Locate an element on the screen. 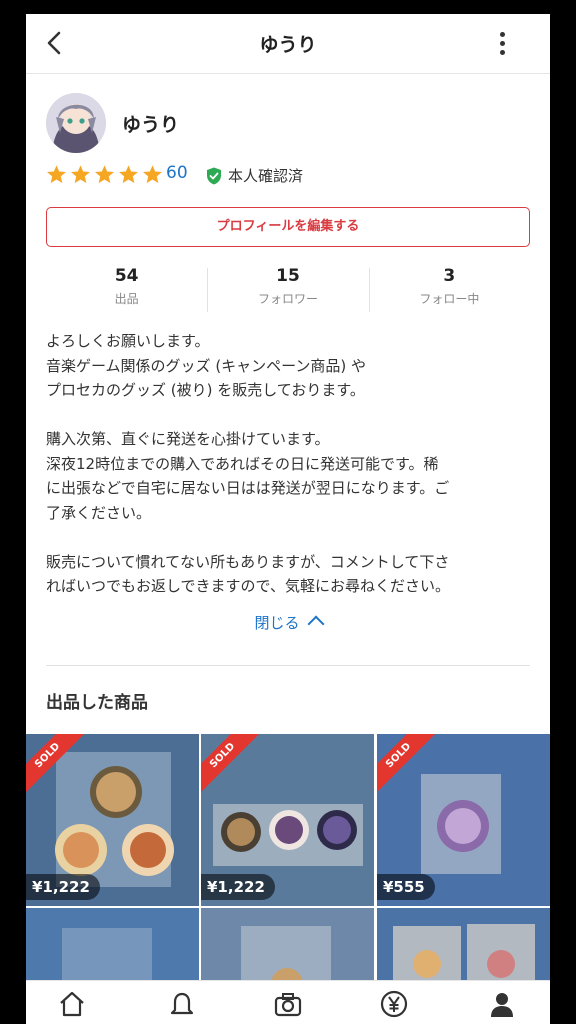 This screenshot has width=576, height=1024. price-tag: ¥555 is located at coordinates (406, 887).